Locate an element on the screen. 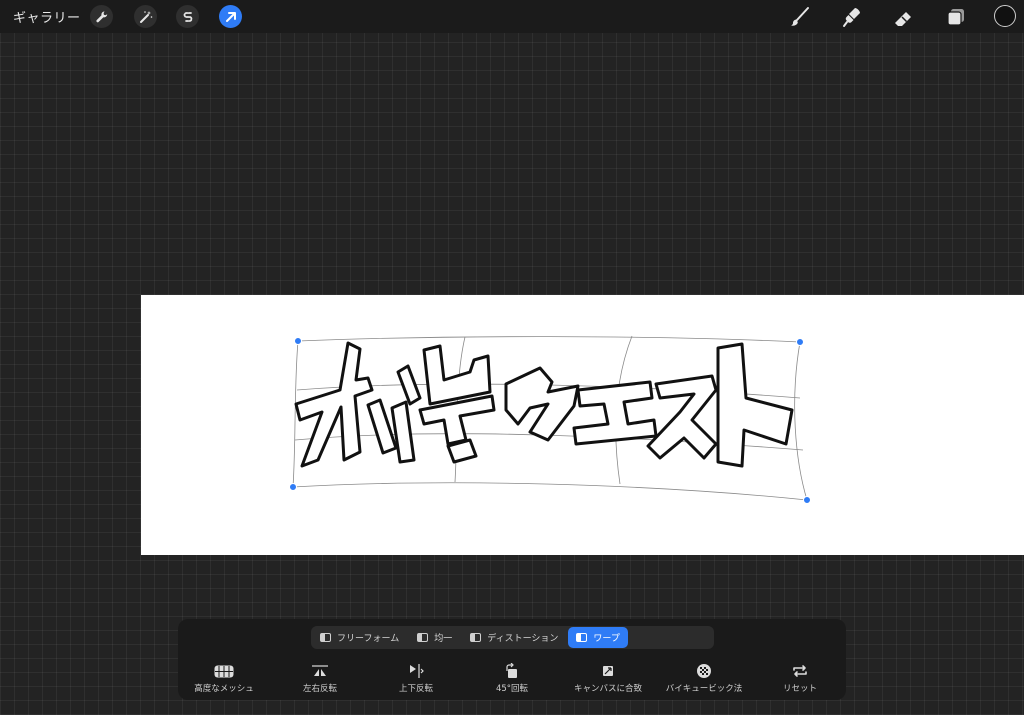  warp-icon is located at coordinates (582, 637).